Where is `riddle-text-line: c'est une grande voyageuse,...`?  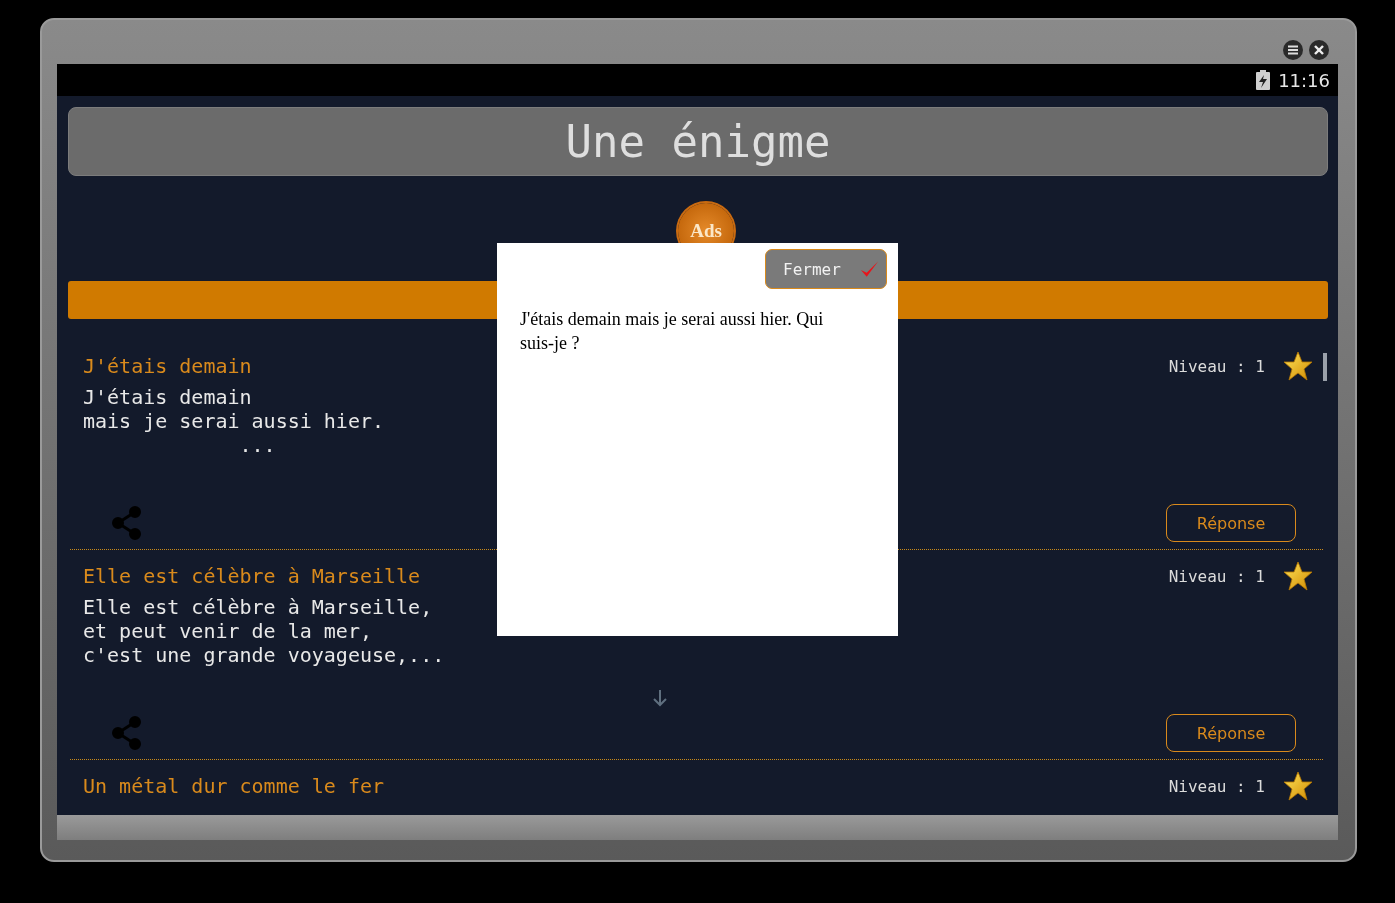
riddle-text-line: c'est une grande voyageuse,... is located at coordinates (264, 655).